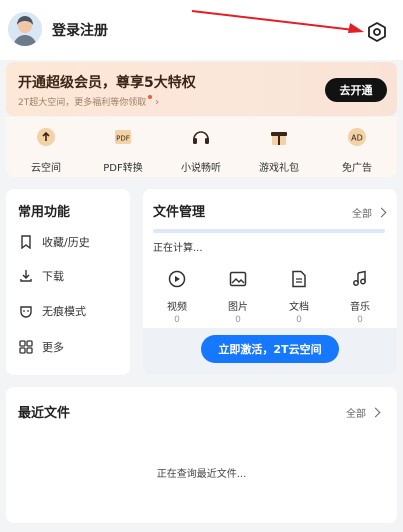  What do you see at coordinates (357, 149) in the screenshot?
I see `benefit-ad-free: AD 免广告` at bounding box center [357, 149].